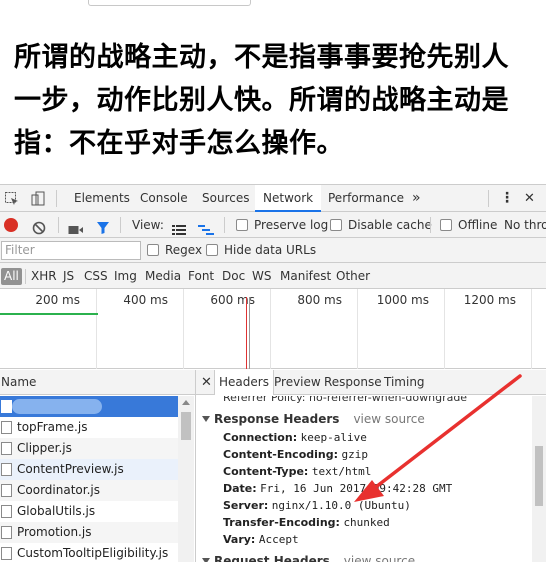  Describe the element at coordinates (206, 227) in the screenshot. I see `waterfall-icon` at that location.